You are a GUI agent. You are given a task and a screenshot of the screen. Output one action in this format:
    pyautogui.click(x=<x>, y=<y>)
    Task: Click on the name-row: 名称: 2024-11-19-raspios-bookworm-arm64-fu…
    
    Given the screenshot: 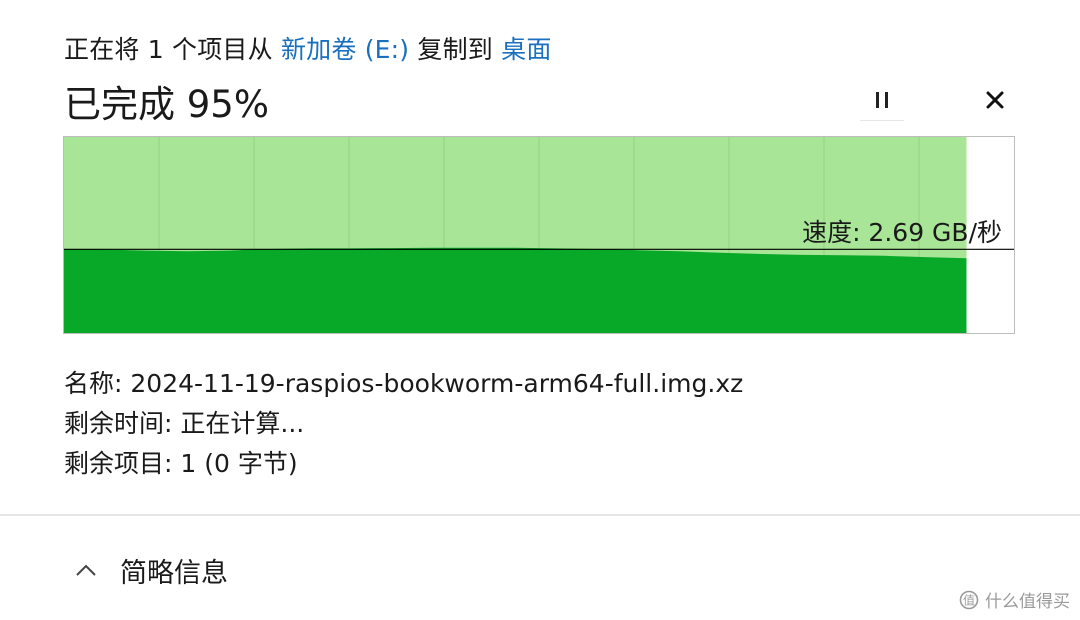 What is the action you would take?
    pyautogui.click(x=403, y=384)
    